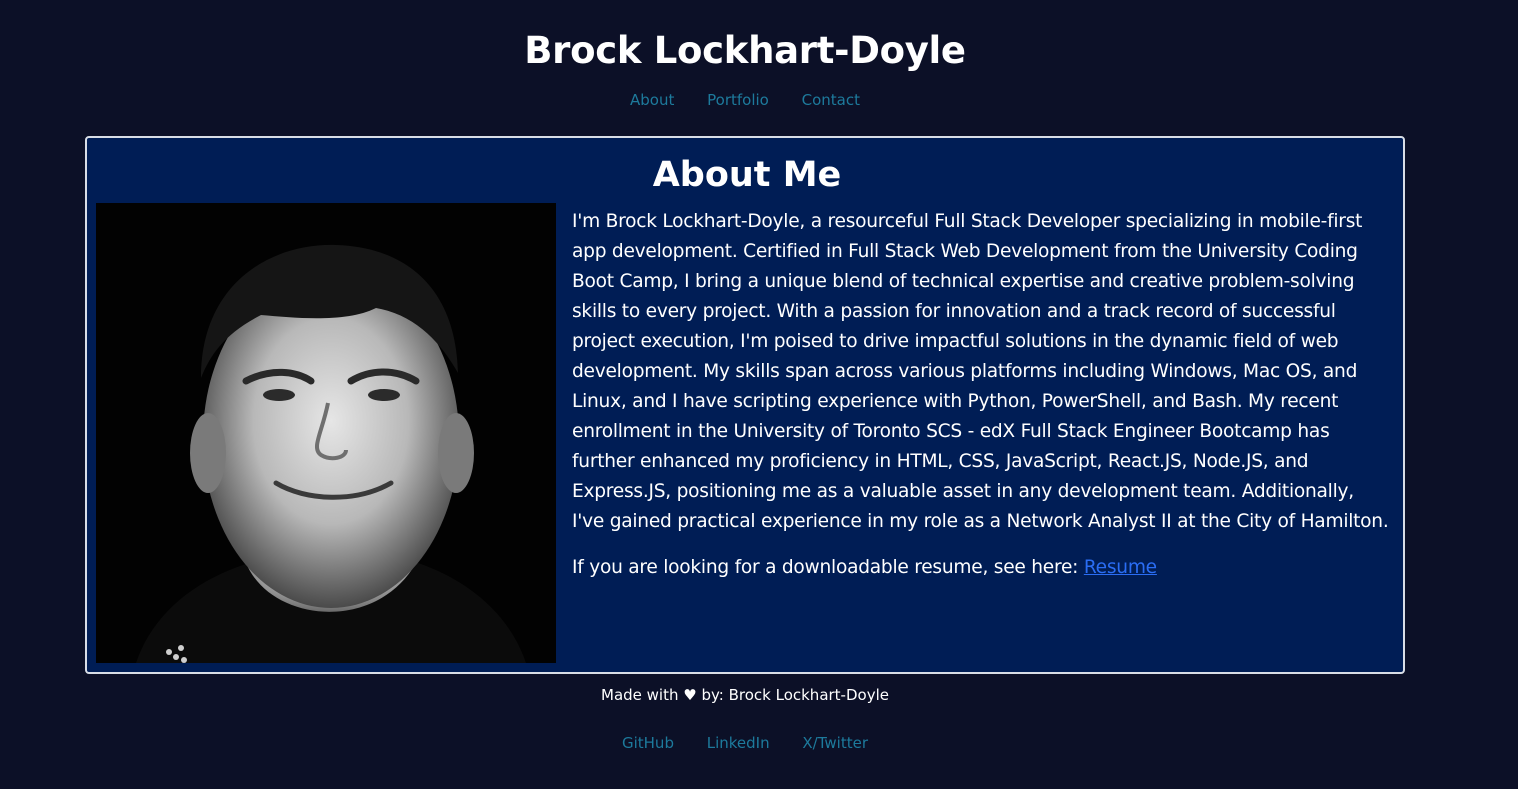 This screenshot has width=1518, height=789. Describe the element at coordinates (738, 743) in the screenshot. I see `footer-link-linkedin: LinkedIn` at that location.